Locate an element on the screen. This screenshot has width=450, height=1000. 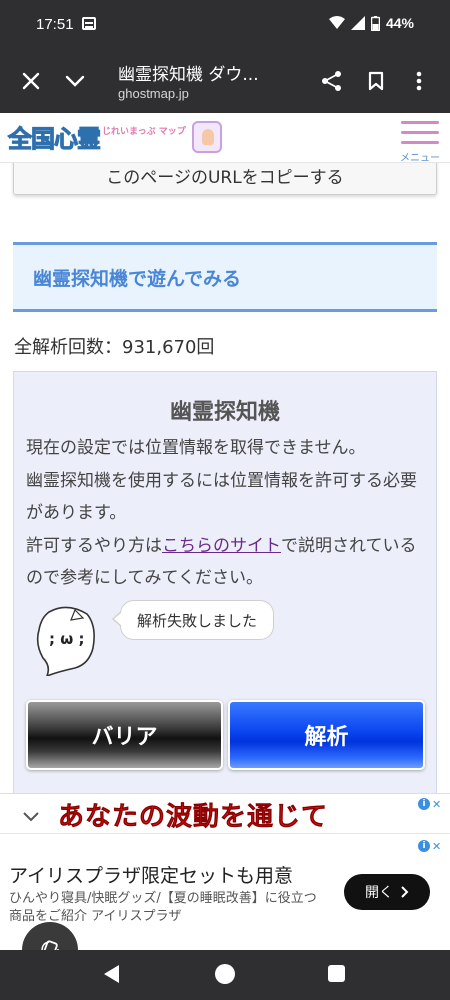
bookmark-icon is located at coordinates (376, 81).